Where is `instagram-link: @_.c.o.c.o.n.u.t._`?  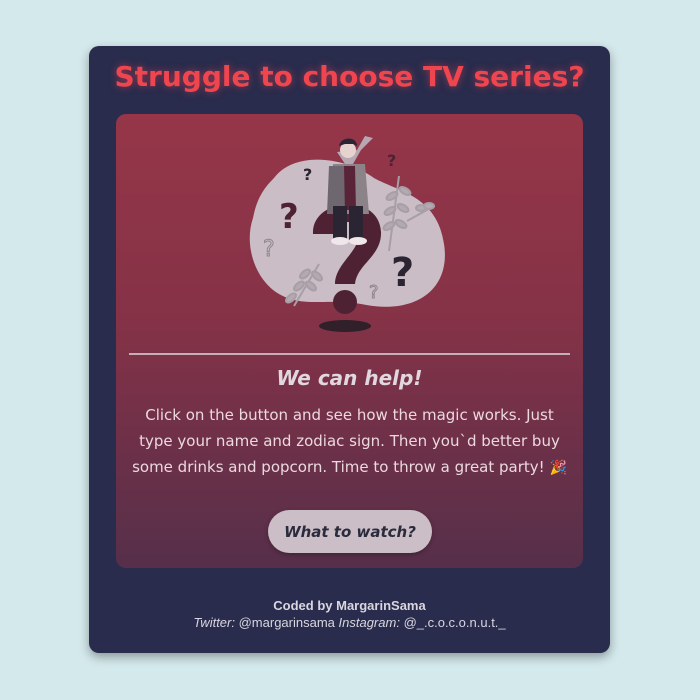 instagram-link: @_.c.o.c.o.n.u.t._ is located at coordinates (455, 622).